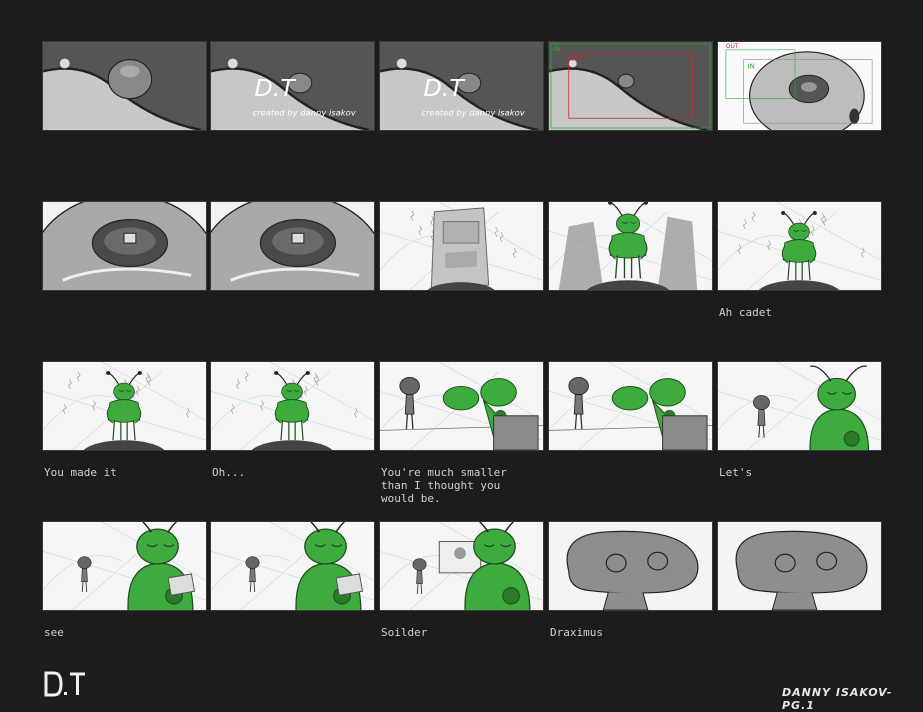  I want to click on storyboard-panel-4: IN OUT, so click(630, 86).